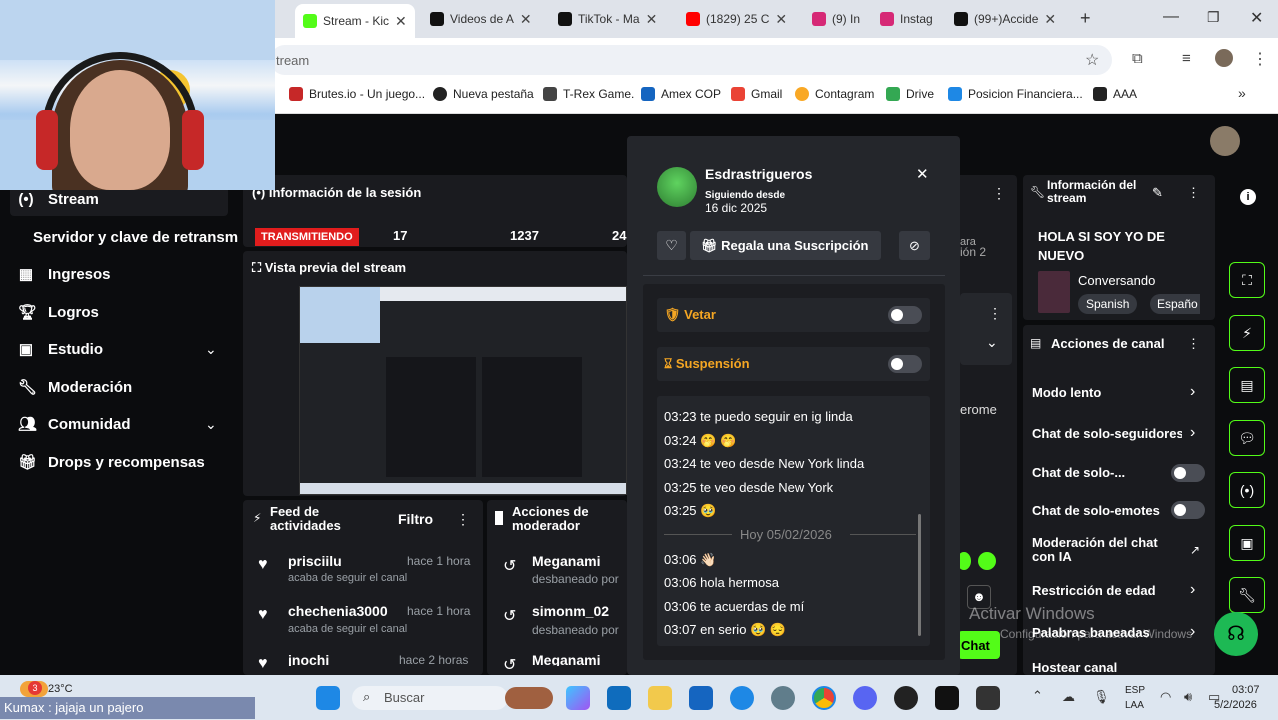  I want to click on bookmark-contagram: Contagram, so click(834, 94).